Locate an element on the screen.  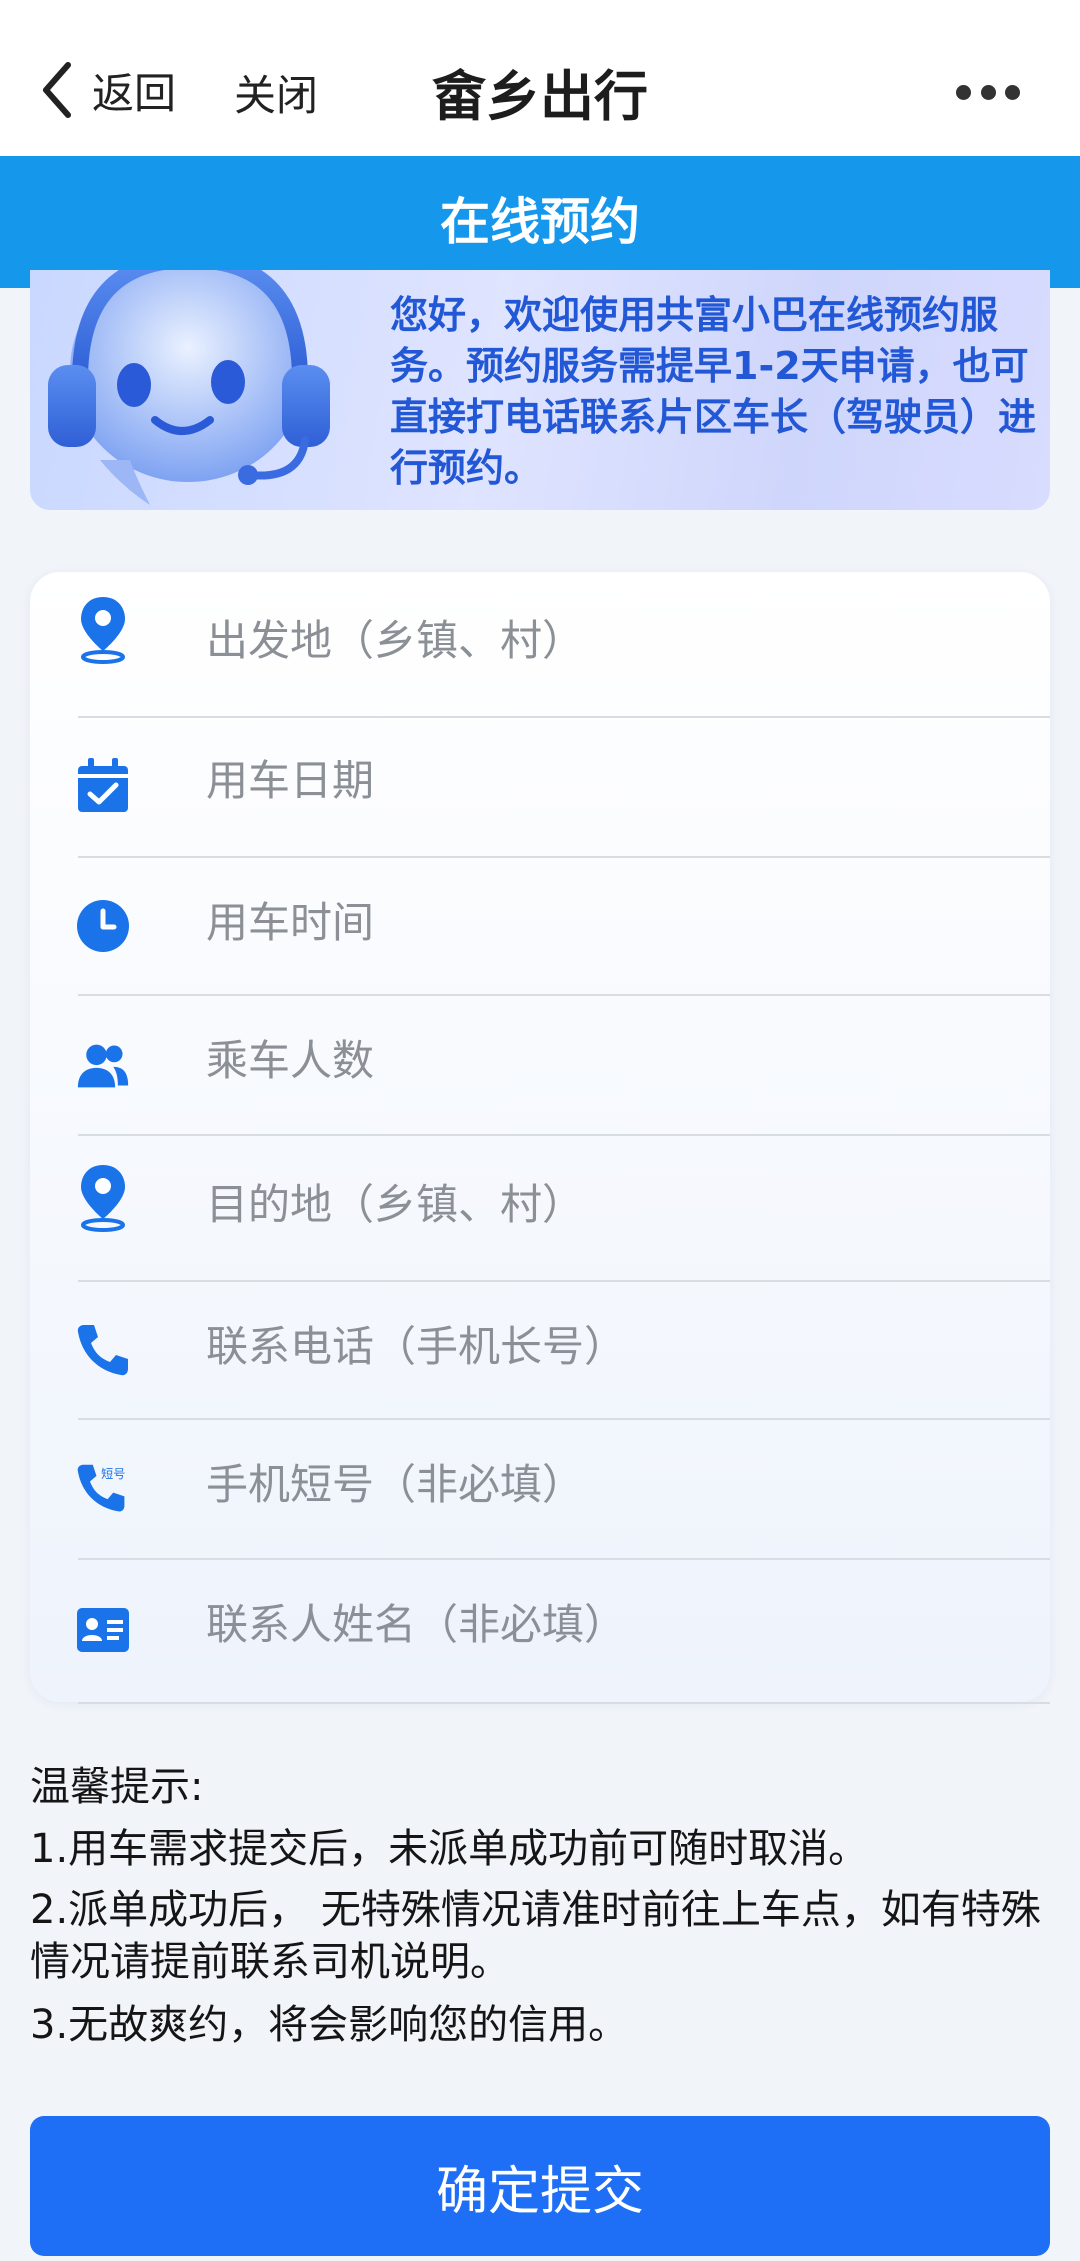
form-row-phone is located at coordinates (540, 1351).